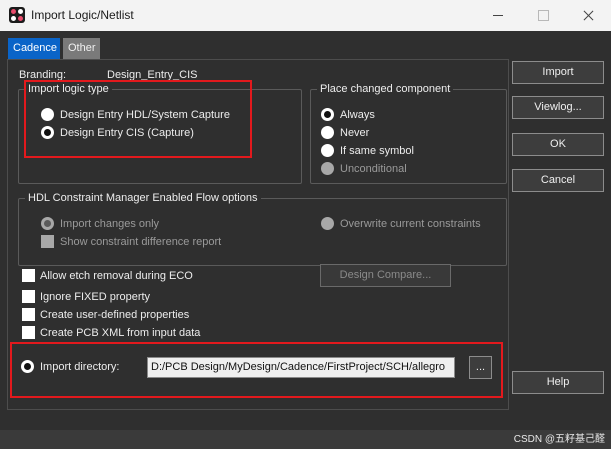 This screenshot has height=449, width=611. What do you see at coordinates (357, 115) in the screenshot?
I see `radio-always-label: Always` at bounding box center [357, 115].